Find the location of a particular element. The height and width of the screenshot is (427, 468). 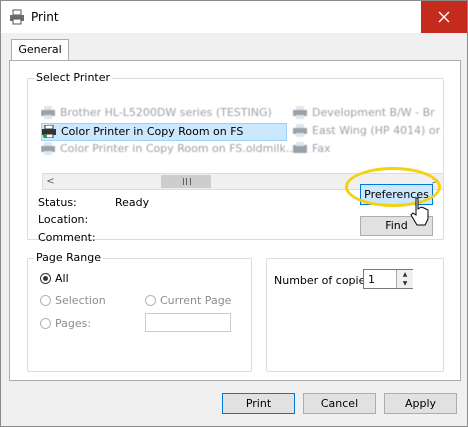

all-radio is located at coordinates (45, 278).